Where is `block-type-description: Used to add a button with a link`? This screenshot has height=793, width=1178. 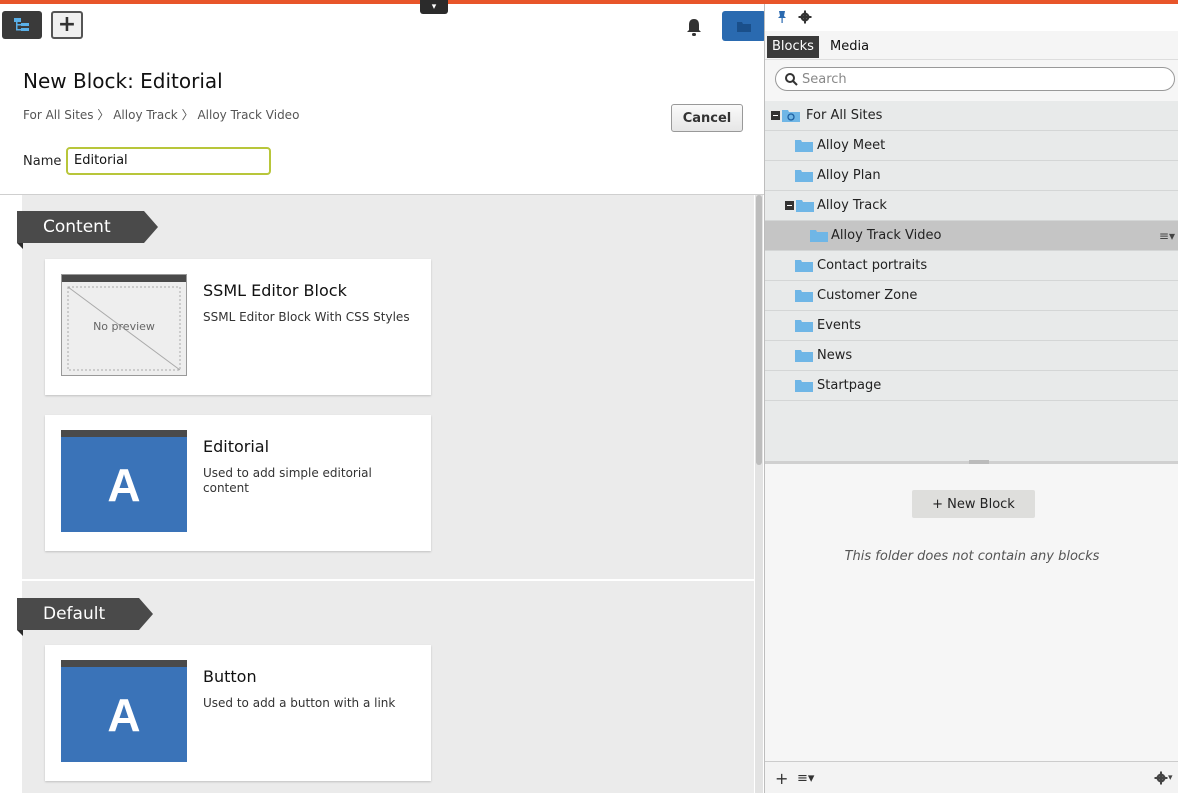 block-type-description: Used to add a button with a link is located at coordinates (299, 703).